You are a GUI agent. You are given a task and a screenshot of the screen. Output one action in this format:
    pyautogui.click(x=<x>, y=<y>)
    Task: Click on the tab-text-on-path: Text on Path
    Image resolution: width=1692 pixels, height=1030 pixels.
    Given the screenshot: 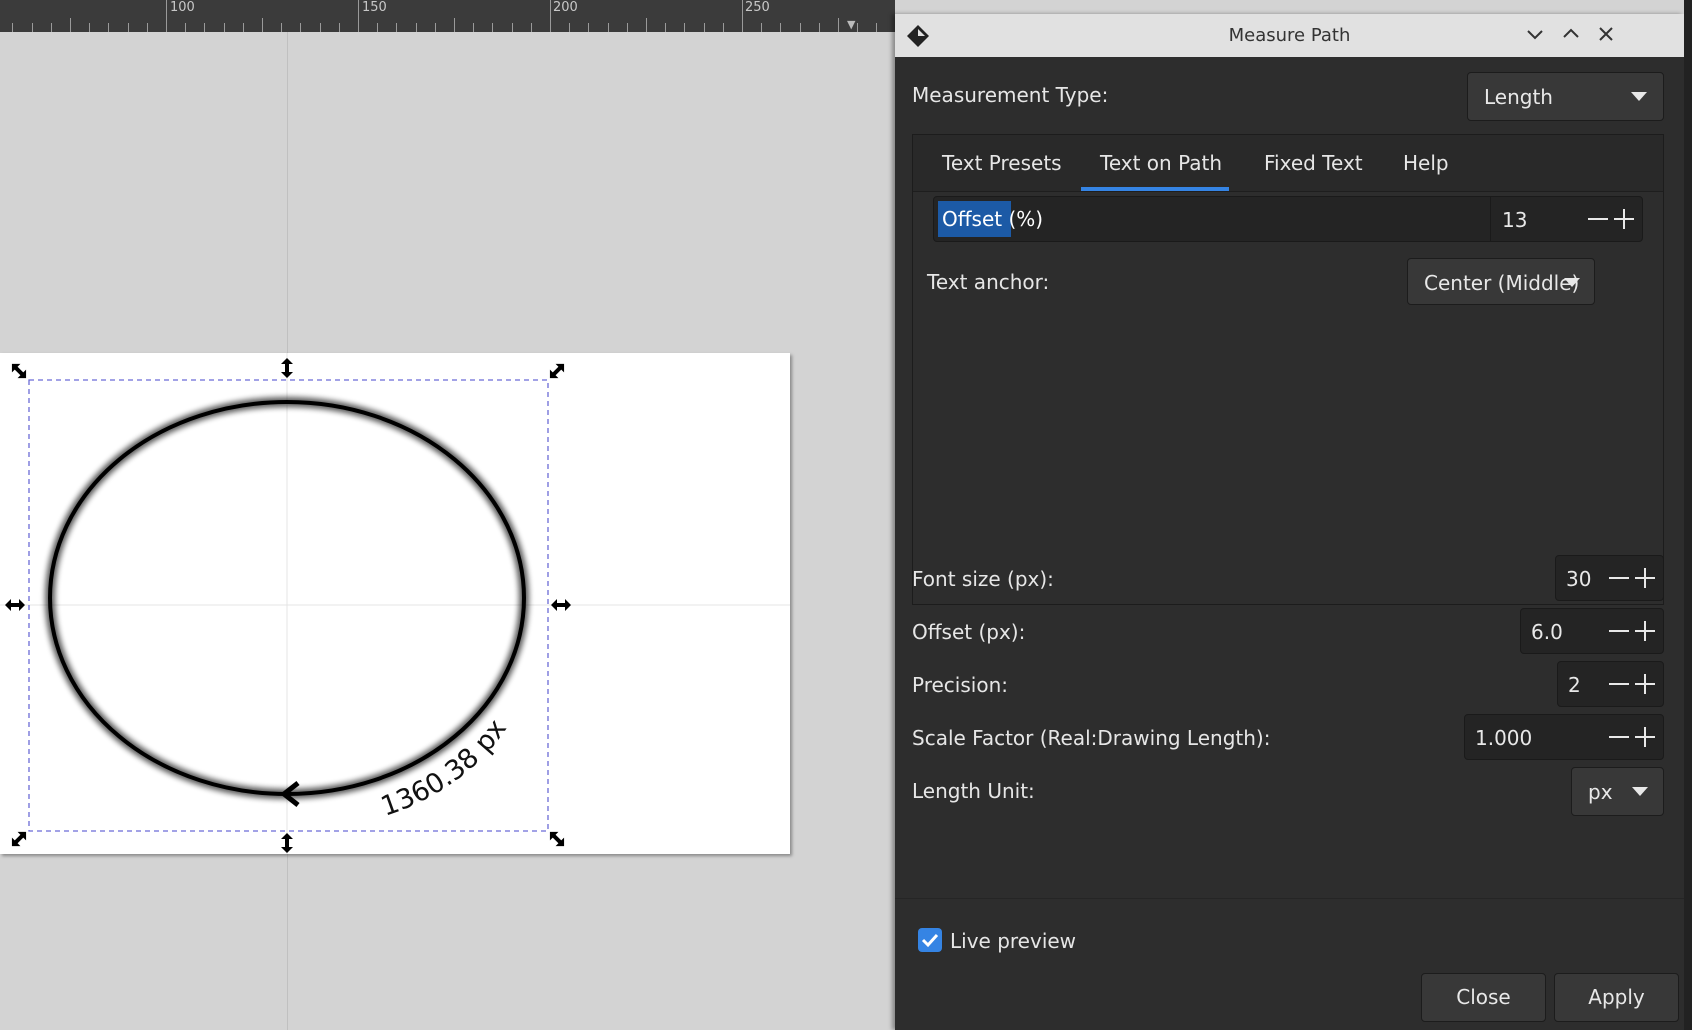 What is the action you would take?
    pyautogui.click(x=1161, y=163)
    